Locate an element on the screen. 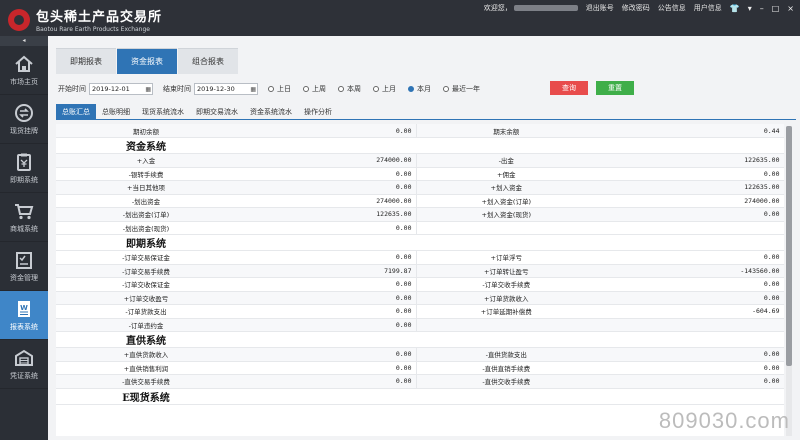 Image resolution: width=800 pixels, height=440 pixels. row-label: +订单转让盈亏 is located at coordinates (506, 271).